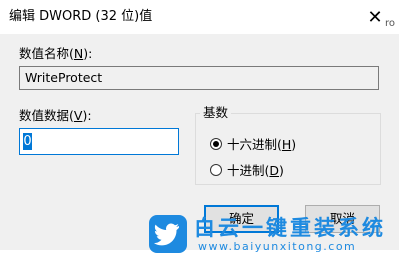 This screenshot has width=399, height=258. Describe the element at coordinates (255, 170) in the screenshot. I see `radio-dec-label: 十进制(D)` at that location.